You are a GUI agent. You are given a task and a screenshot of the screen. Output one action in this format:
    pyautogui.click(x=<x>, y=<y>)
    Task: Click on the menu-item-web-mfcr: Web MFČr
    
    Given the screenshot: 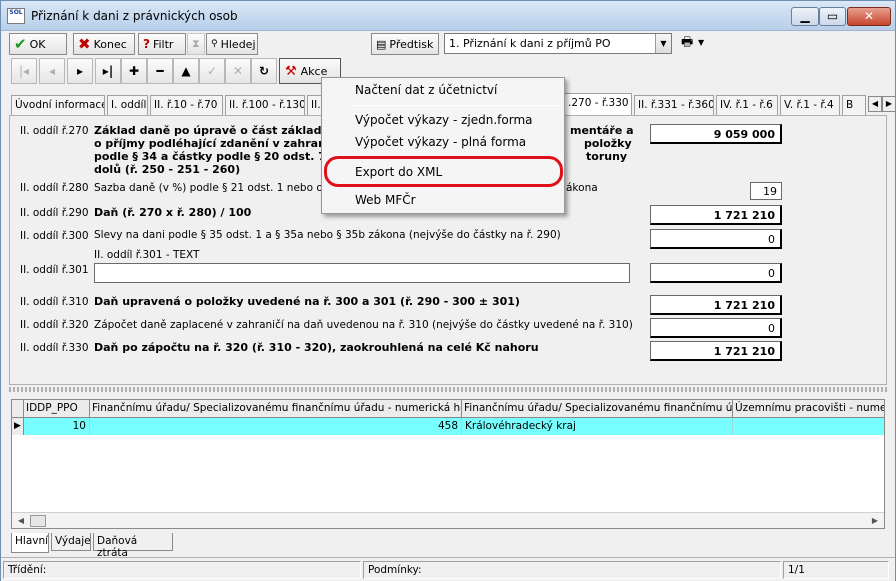 What is the action you would take?
    pyautogui.click(x=385, y=200)
    